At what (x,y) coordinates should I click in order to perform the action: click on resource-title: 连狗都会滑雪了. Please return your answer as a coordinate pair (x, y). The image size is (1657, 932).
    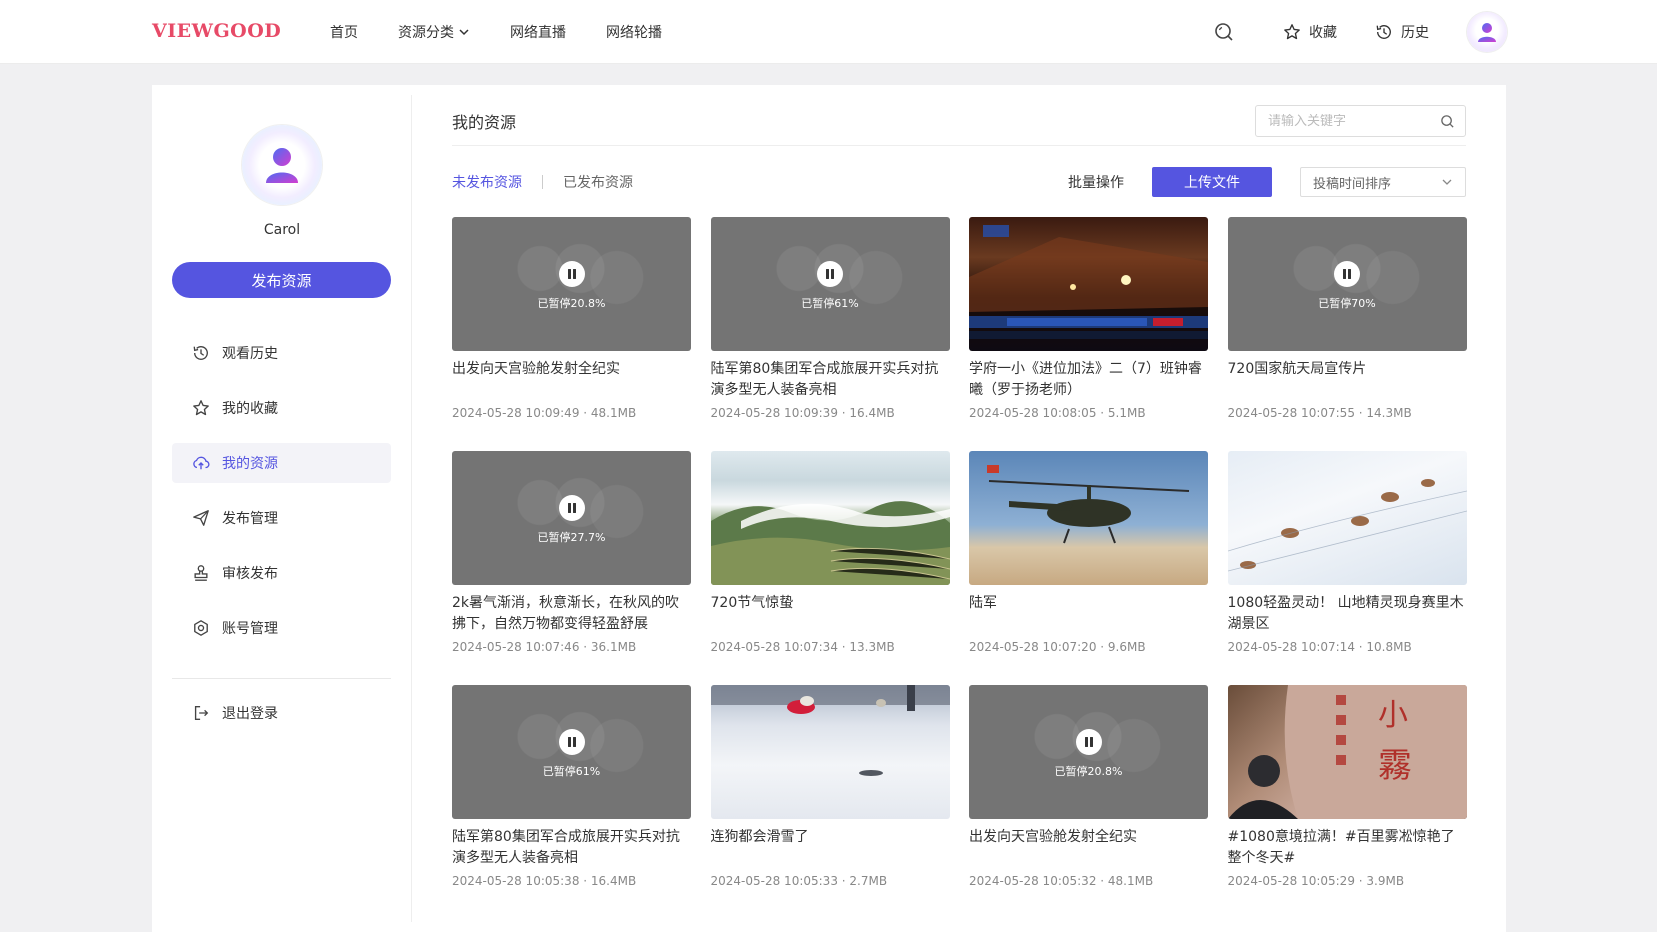
    Looking at the image, I should click on (830, 848).